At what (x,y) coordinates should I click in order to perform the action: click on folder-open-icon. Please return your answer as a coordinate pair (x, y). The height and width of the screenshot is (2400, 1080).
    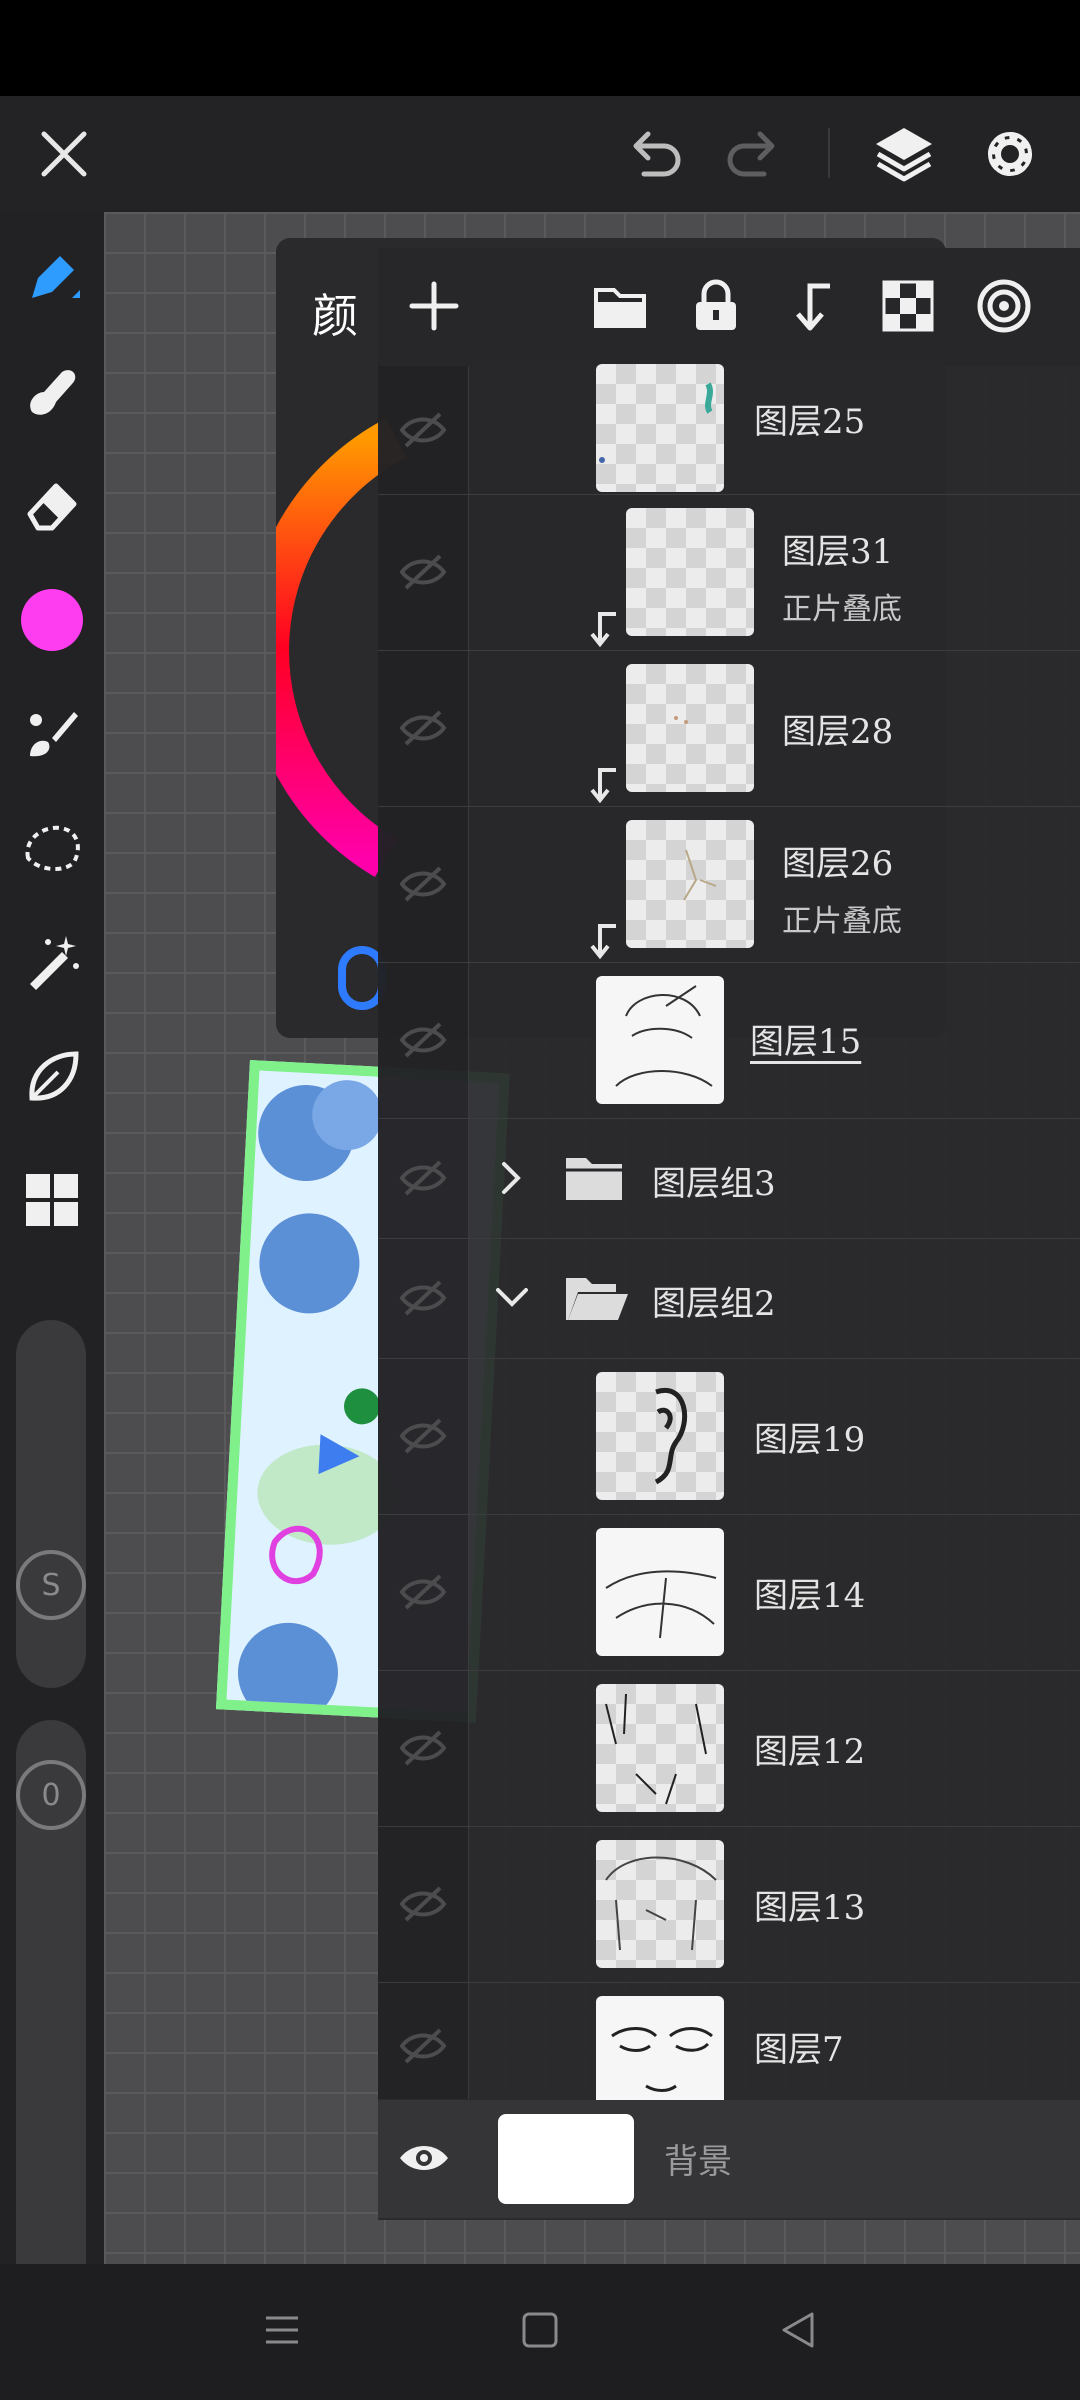
    Looking at the image, I should click on (597, 1299).